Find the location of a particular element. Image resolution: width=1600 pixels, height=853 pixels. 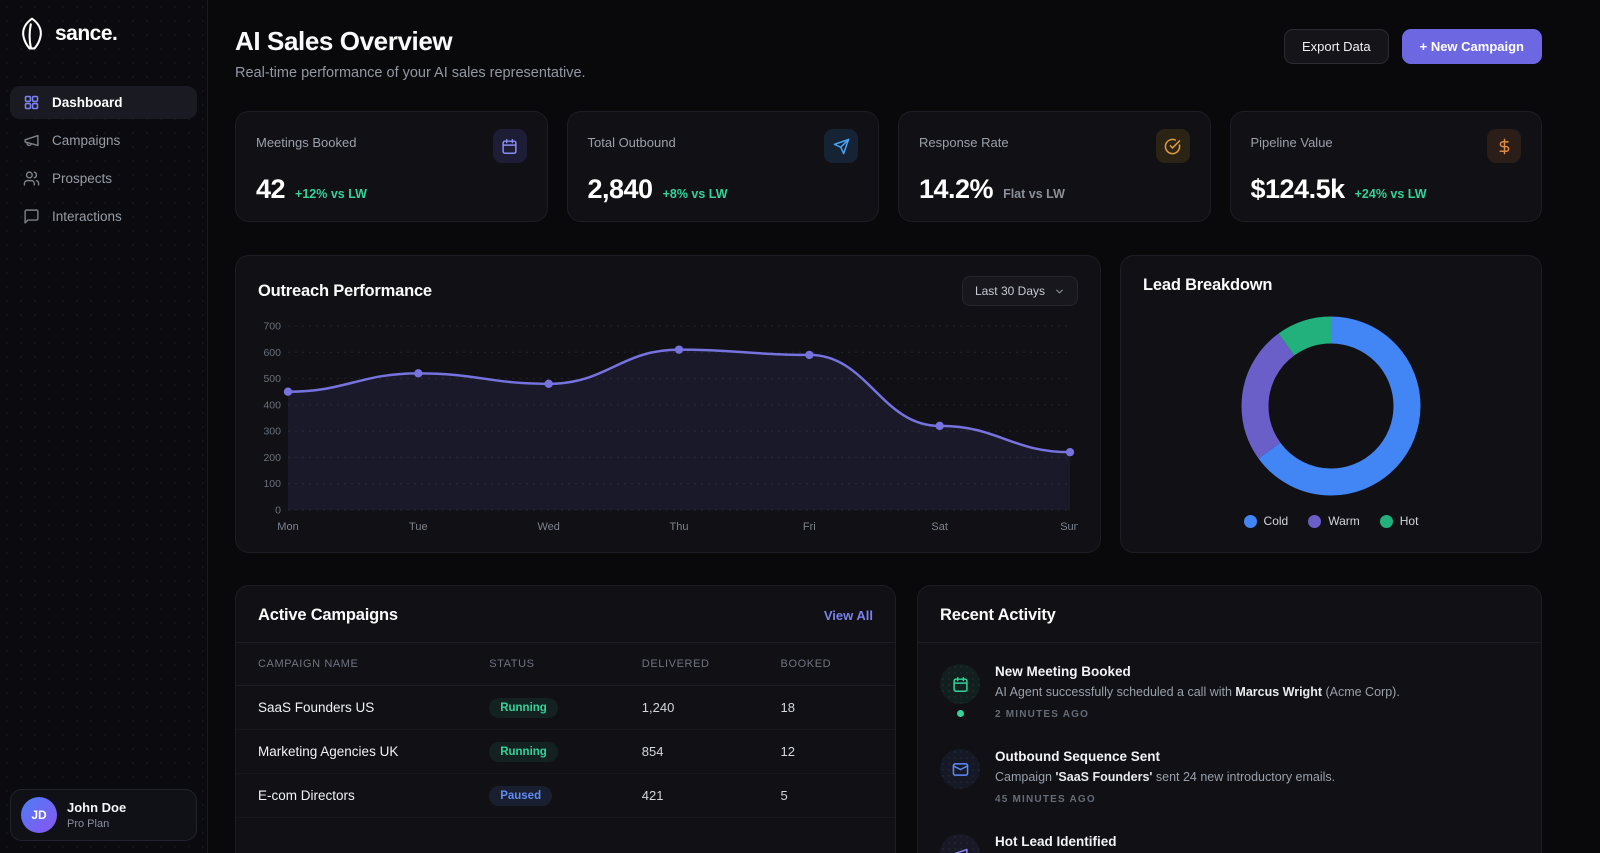

campaign-name: SaaS Founders US is located at coordinates (316, 707).